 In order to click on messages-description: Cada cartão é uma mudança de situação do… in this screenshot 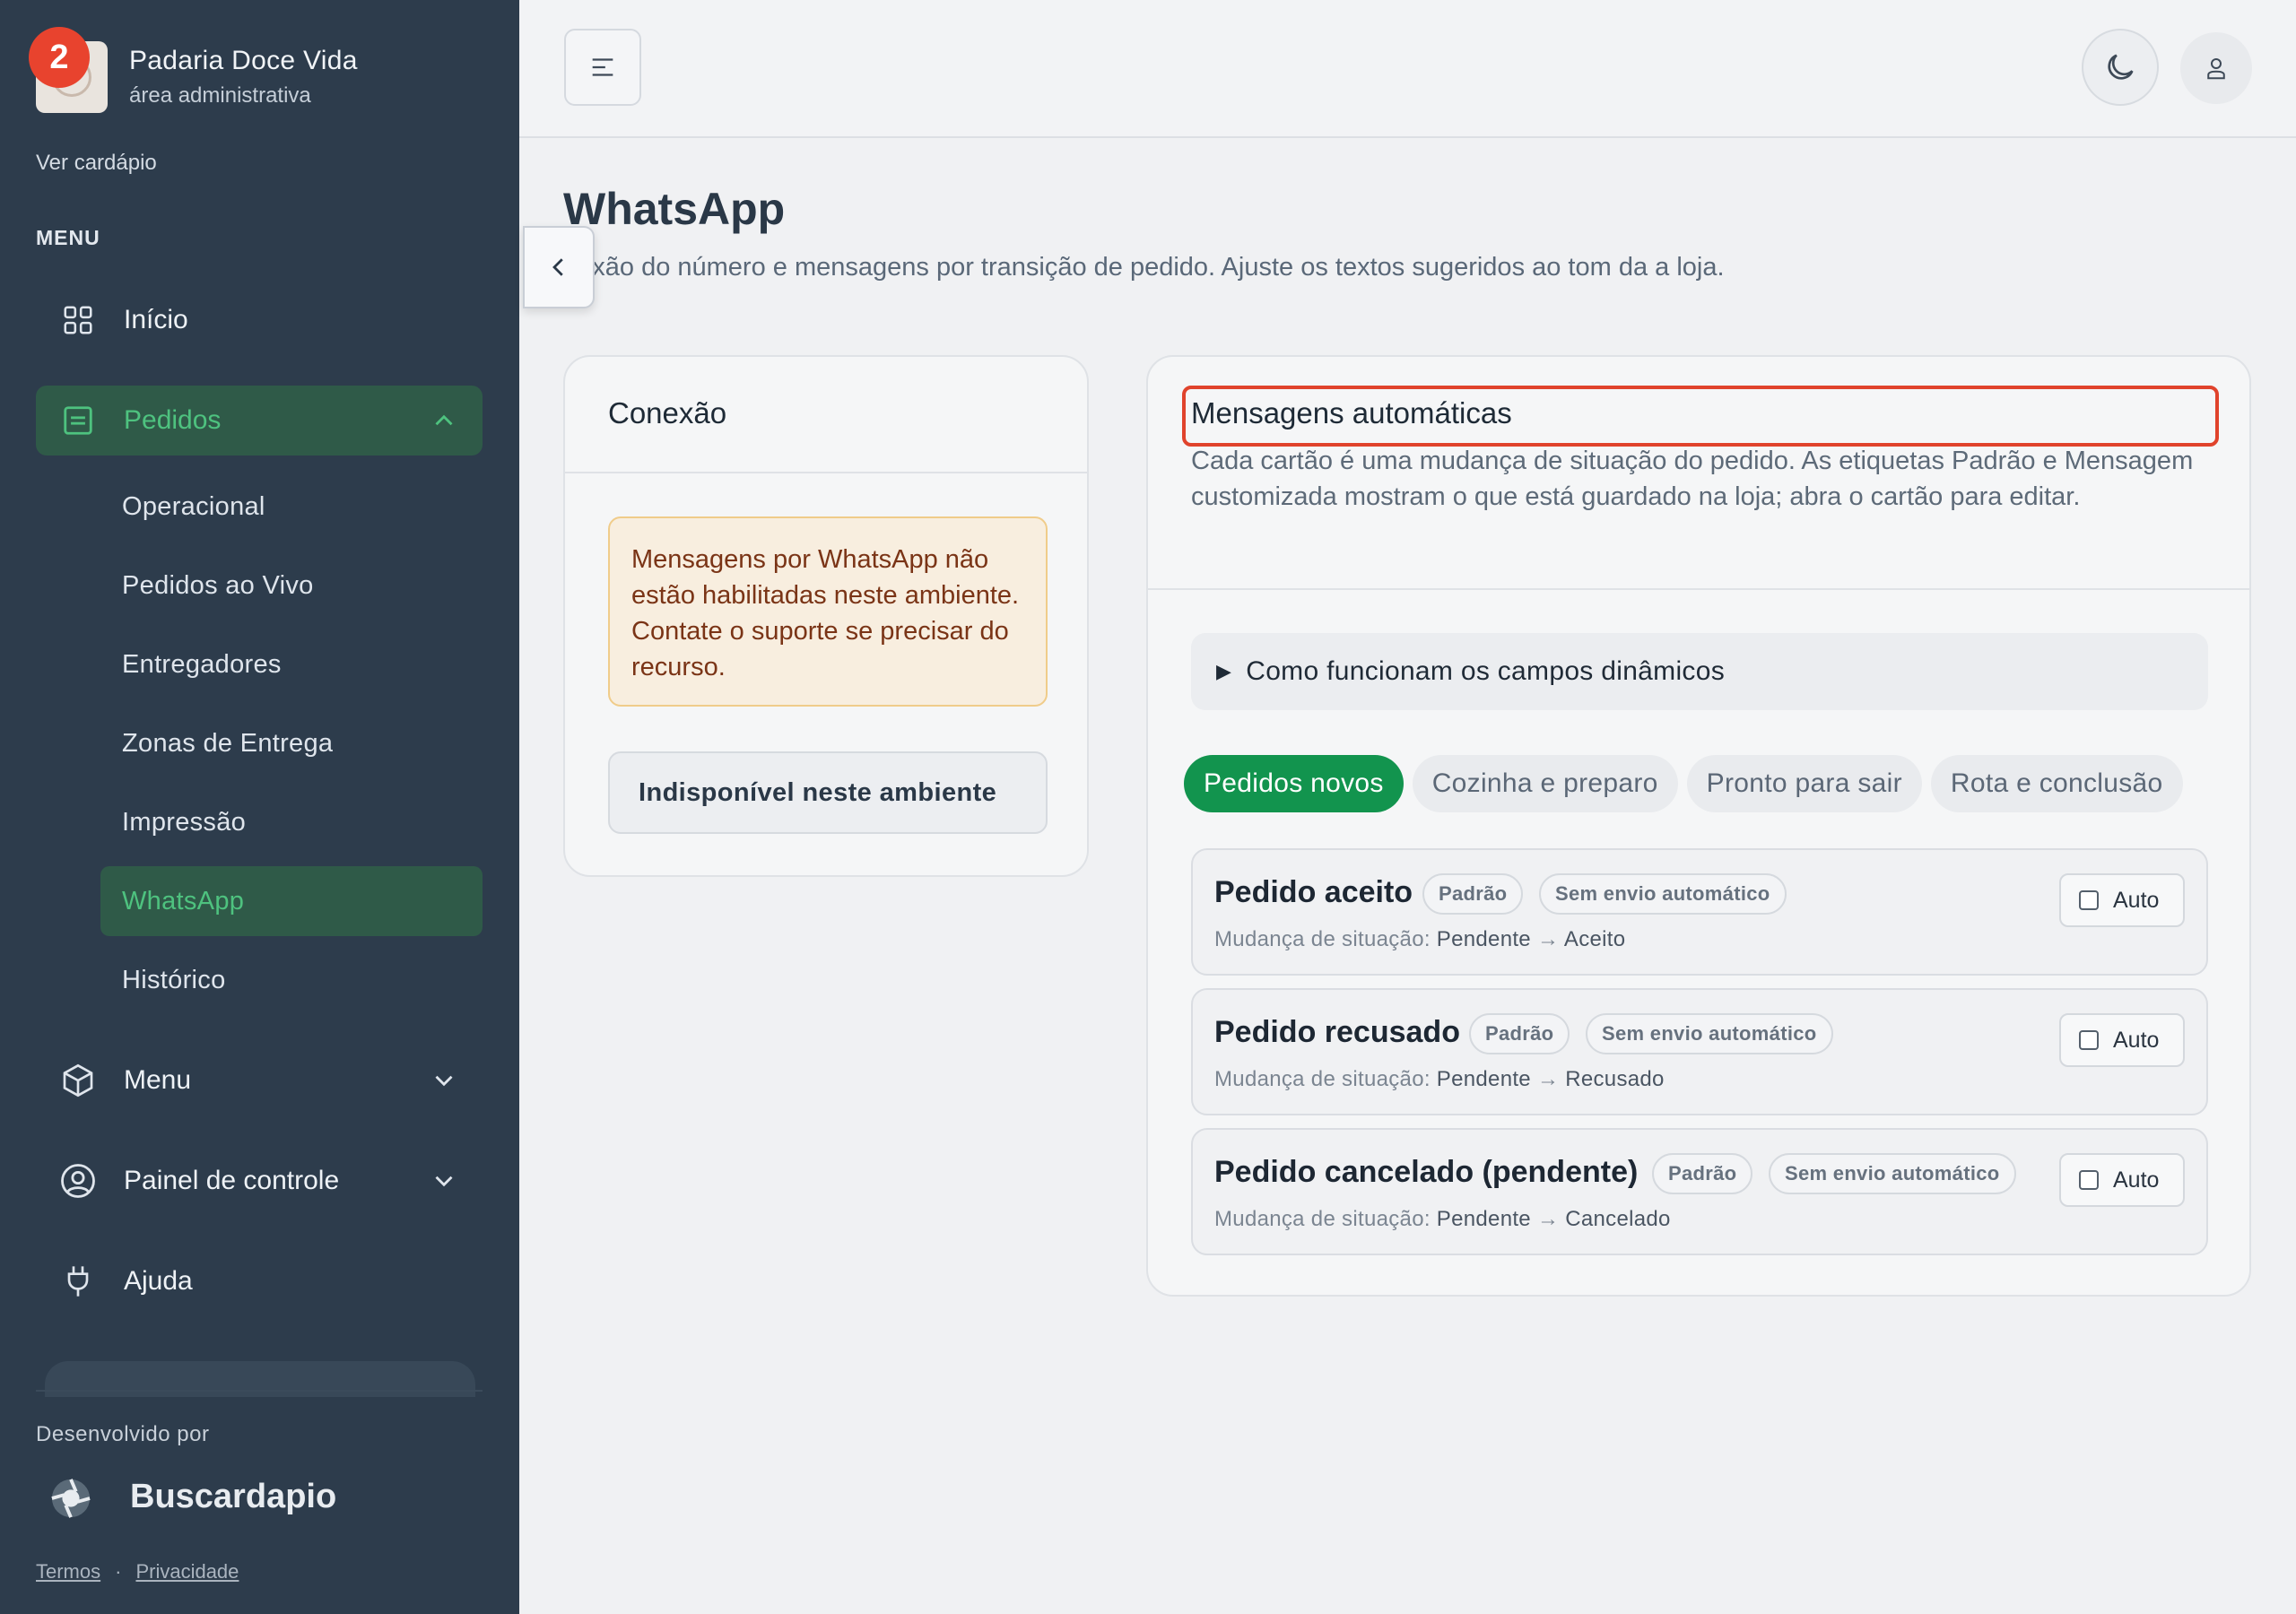, I will do `click(1692, 479)`.